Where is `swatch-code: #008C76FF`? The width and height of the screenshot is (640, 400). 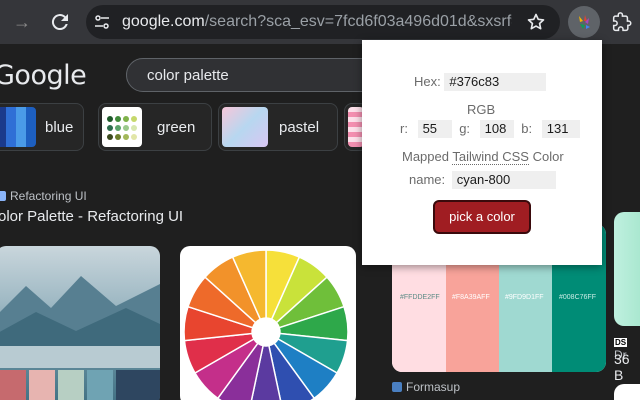 swatch-code: #008C76FF is located at coordinates (577, 297).